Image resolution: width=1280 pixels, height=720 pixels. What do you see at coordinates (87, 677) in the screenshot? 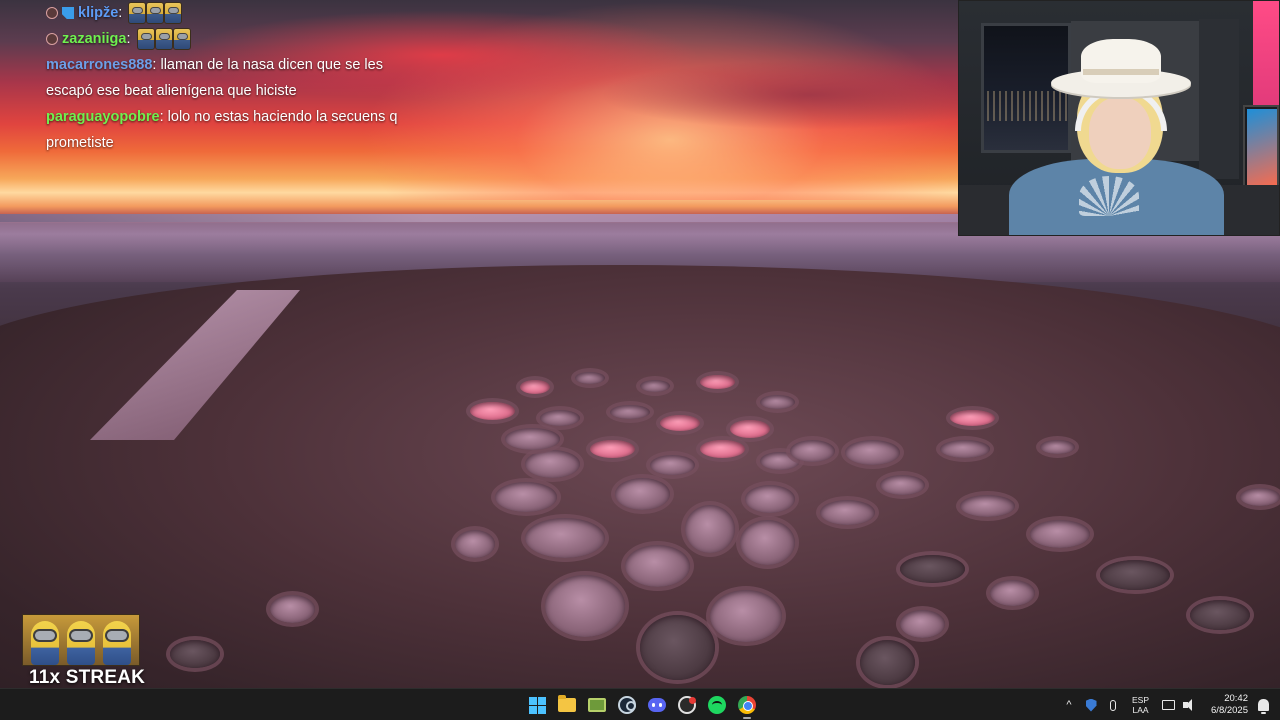
I see `streak-label: 11x STREAK` at bounding box center [87, 677].